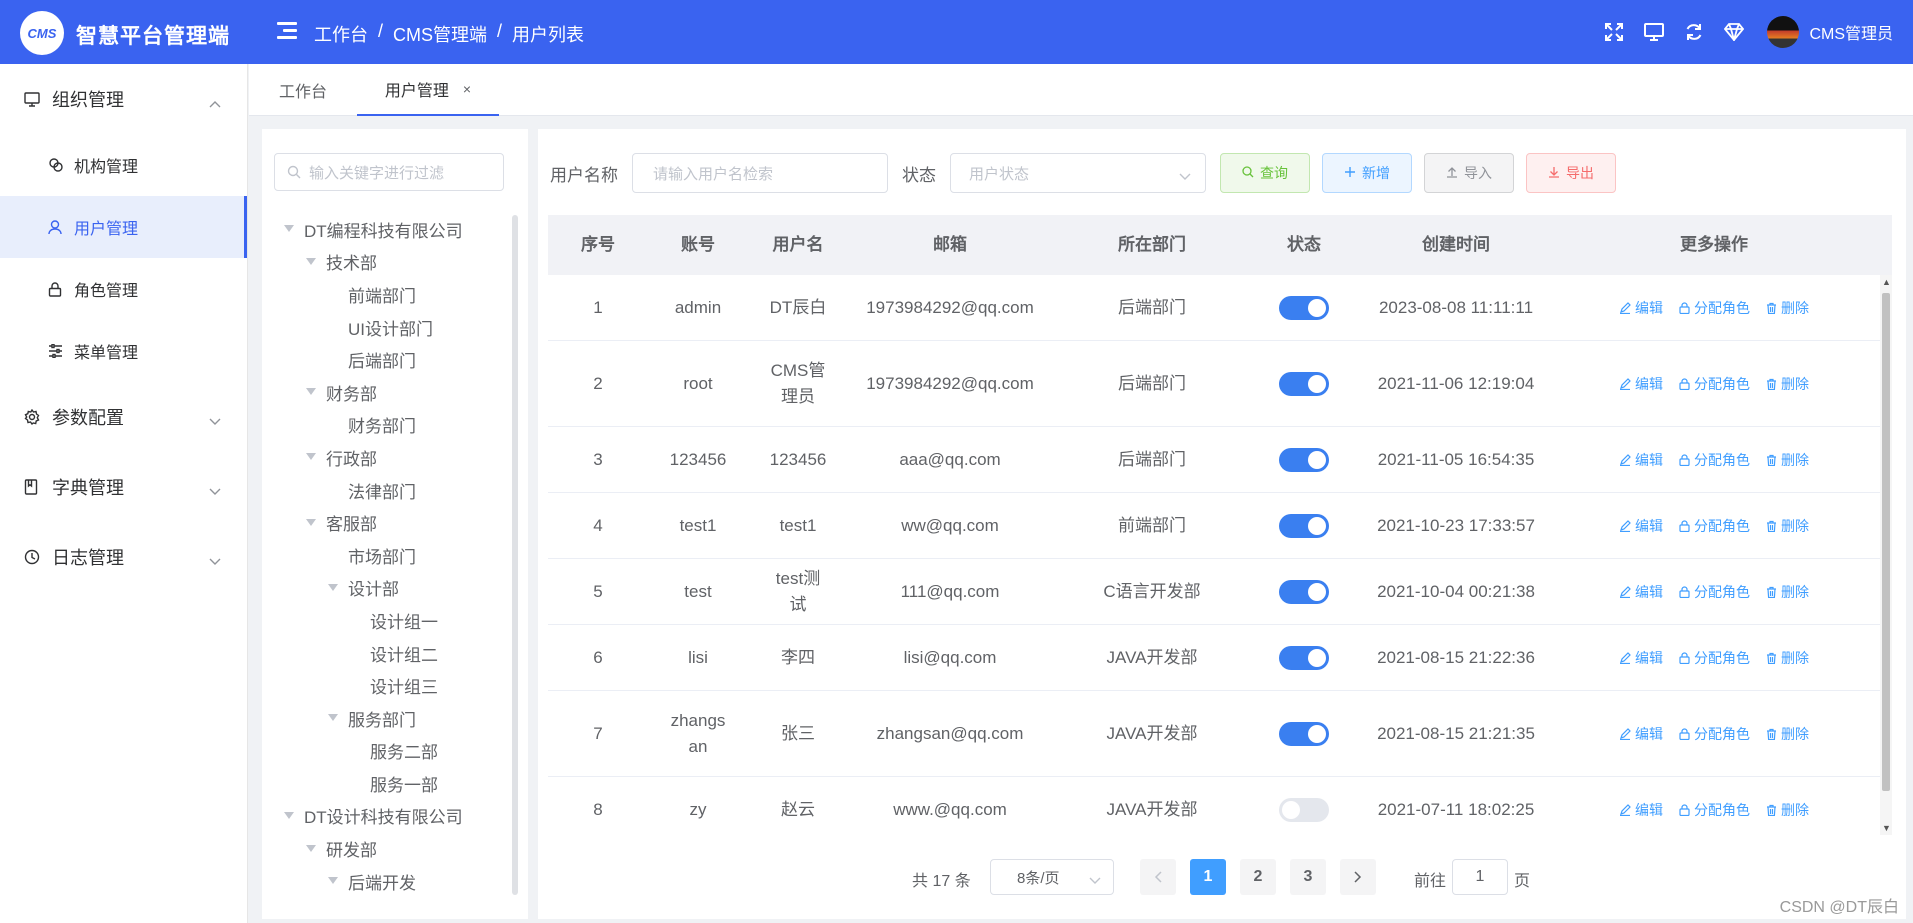  What do you see at coordinates (440, 34) in the screenshot?
I see `breadcrumb-item: CMS管理端` at bounding box center [440, 34].